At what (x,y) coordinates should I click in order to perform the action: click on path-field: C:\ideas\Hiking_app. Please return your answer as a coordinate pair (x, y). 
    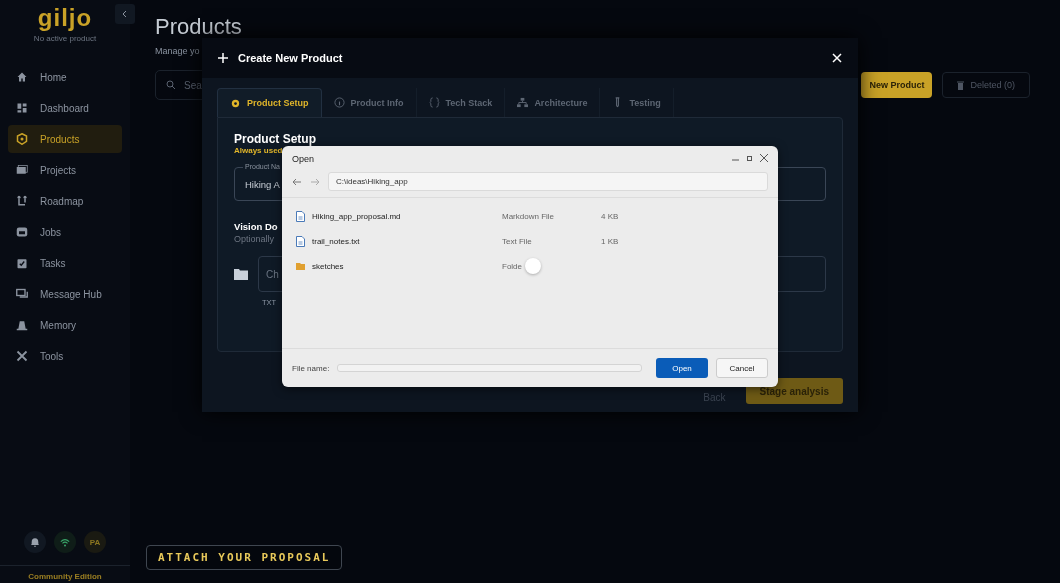
    Looking at the image, I should click on (548, 181).